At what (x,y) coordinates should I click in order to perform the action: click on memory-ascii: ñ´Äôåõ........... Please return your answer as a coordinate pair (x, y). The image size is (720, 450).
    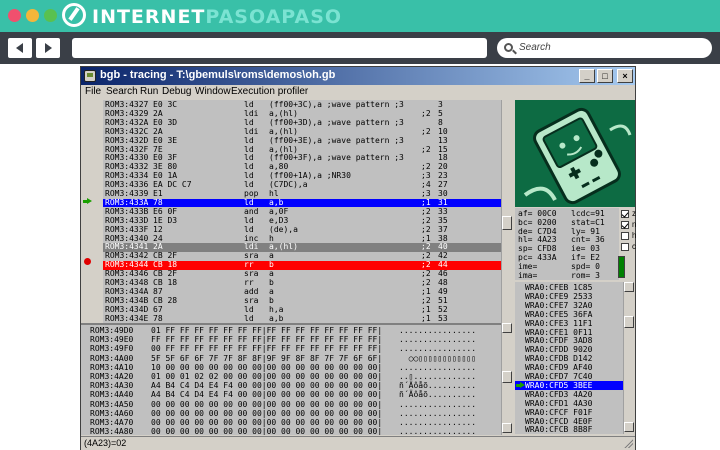
    Looking at the image, I should click on (438, 395).